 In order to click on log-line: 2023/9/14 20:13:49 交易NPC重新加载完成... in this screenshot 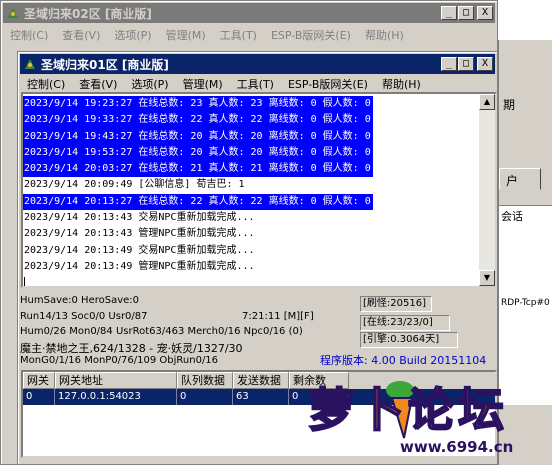, I will do `click(140, 251)`.